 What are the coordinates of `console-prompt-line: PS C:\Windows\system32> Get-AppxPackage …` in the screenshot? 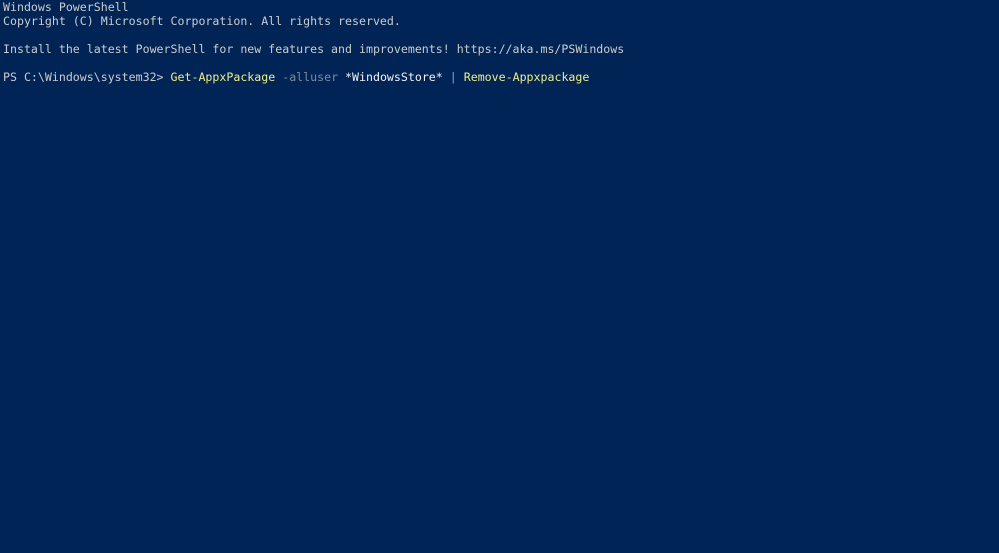 It's located at (499, 77).